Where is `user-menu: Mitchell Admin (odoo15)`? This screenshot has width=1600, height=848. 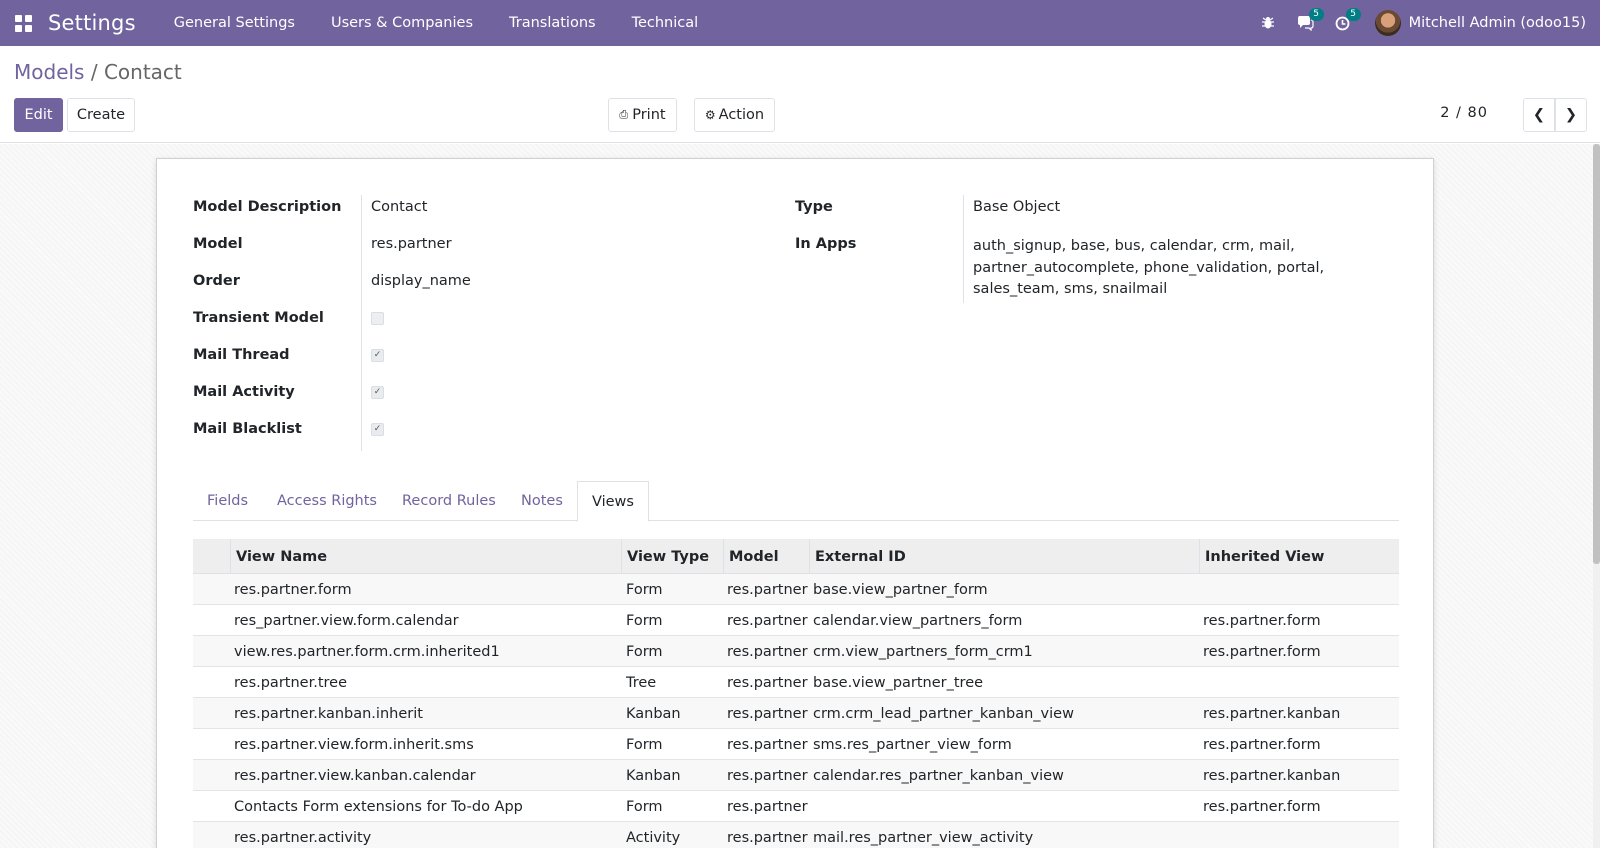
user-menu: Mitchell Admin (odoo15) is located at coordinates (1480, 23).